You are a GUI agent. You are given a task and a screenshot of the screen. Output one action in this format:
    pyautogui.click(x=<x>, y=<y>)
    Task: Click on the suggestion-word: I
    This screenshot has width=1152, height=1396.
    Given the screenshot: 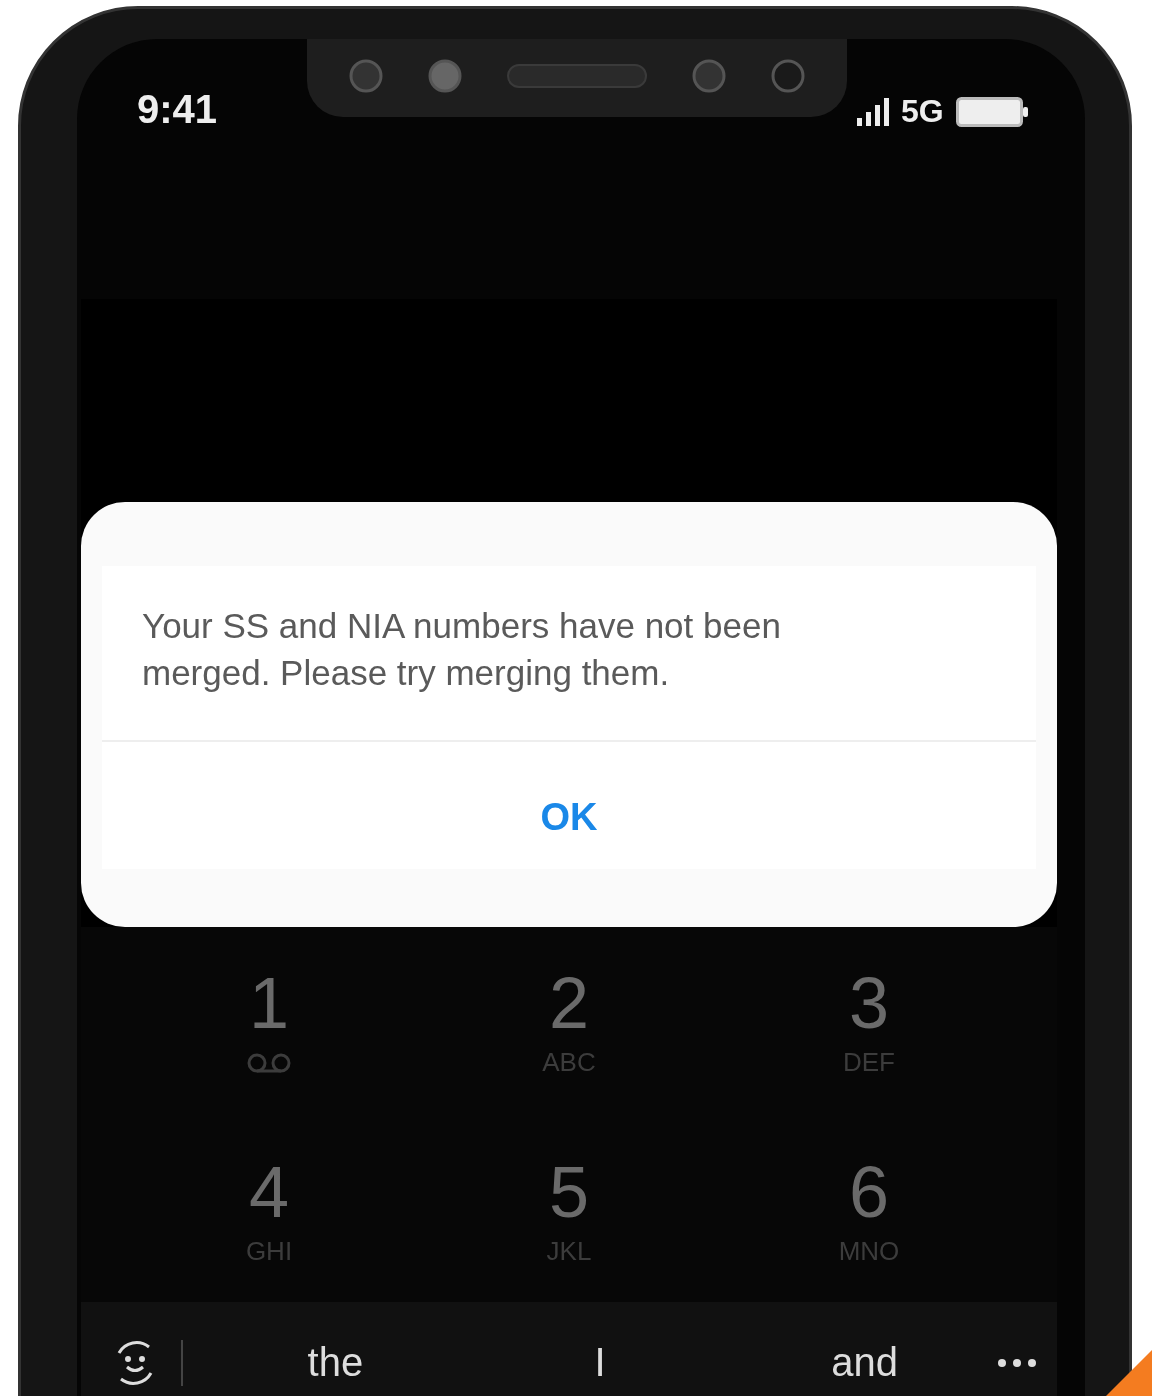 What is the action you would take?
    pyautogui.click(x=600, y=1362)
    